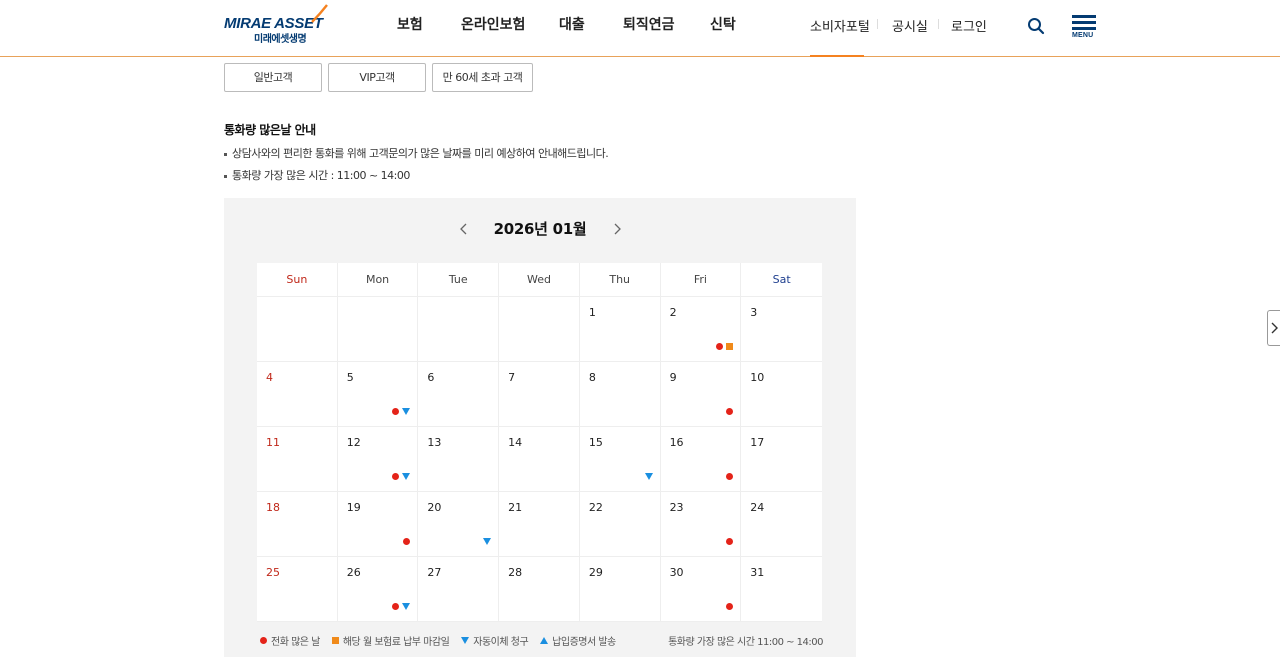  Describe the element at coordinates (723, 24) in the screenshot. I see `nav-trust: 신탁` at that location.